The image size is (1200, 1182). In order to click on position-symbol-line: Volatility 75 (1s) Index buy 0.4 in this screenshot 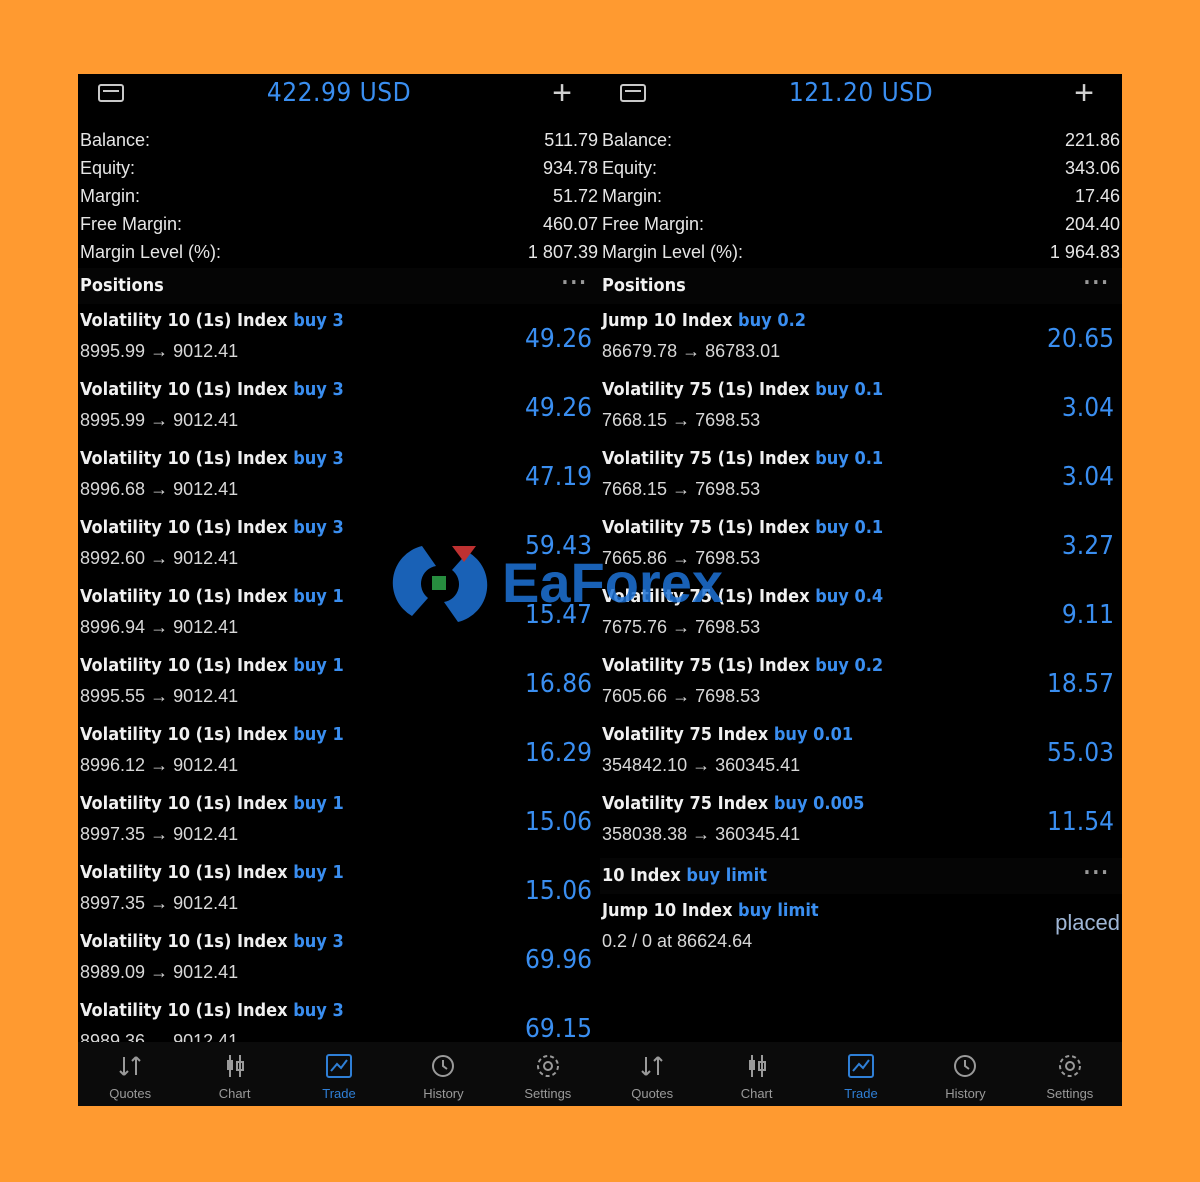, I will do `click(742, 596)`.